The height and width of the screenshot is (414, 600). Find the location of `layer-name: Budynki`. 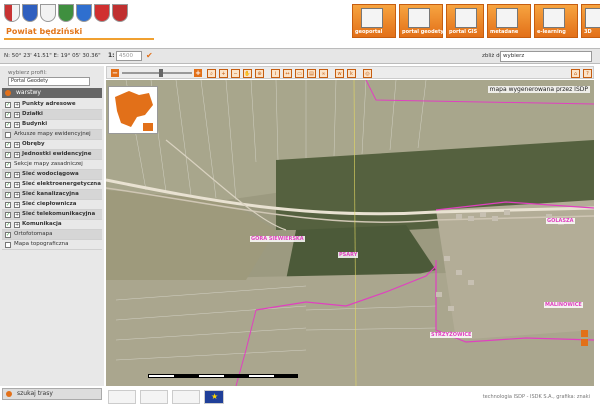

layer-name: Budynki is located at coordinates (35, 124).